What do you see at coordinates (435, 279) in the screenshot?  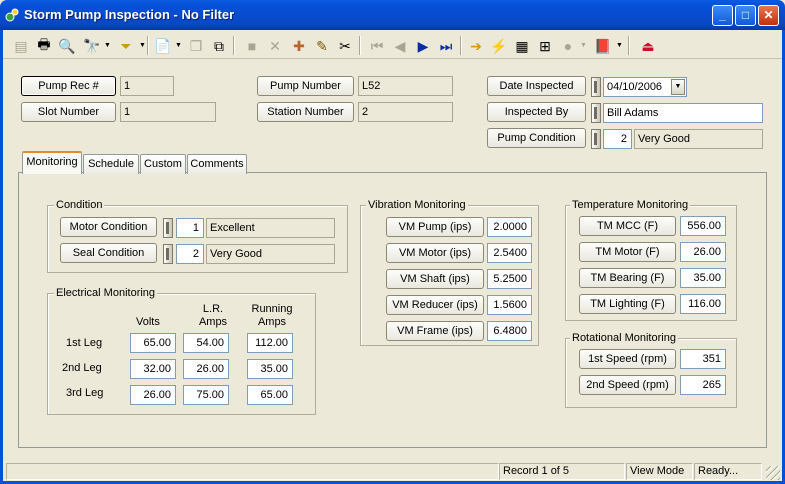 I see `vm-shaft-button: VM Shaft (ips)` at bounding box center [435, 279].